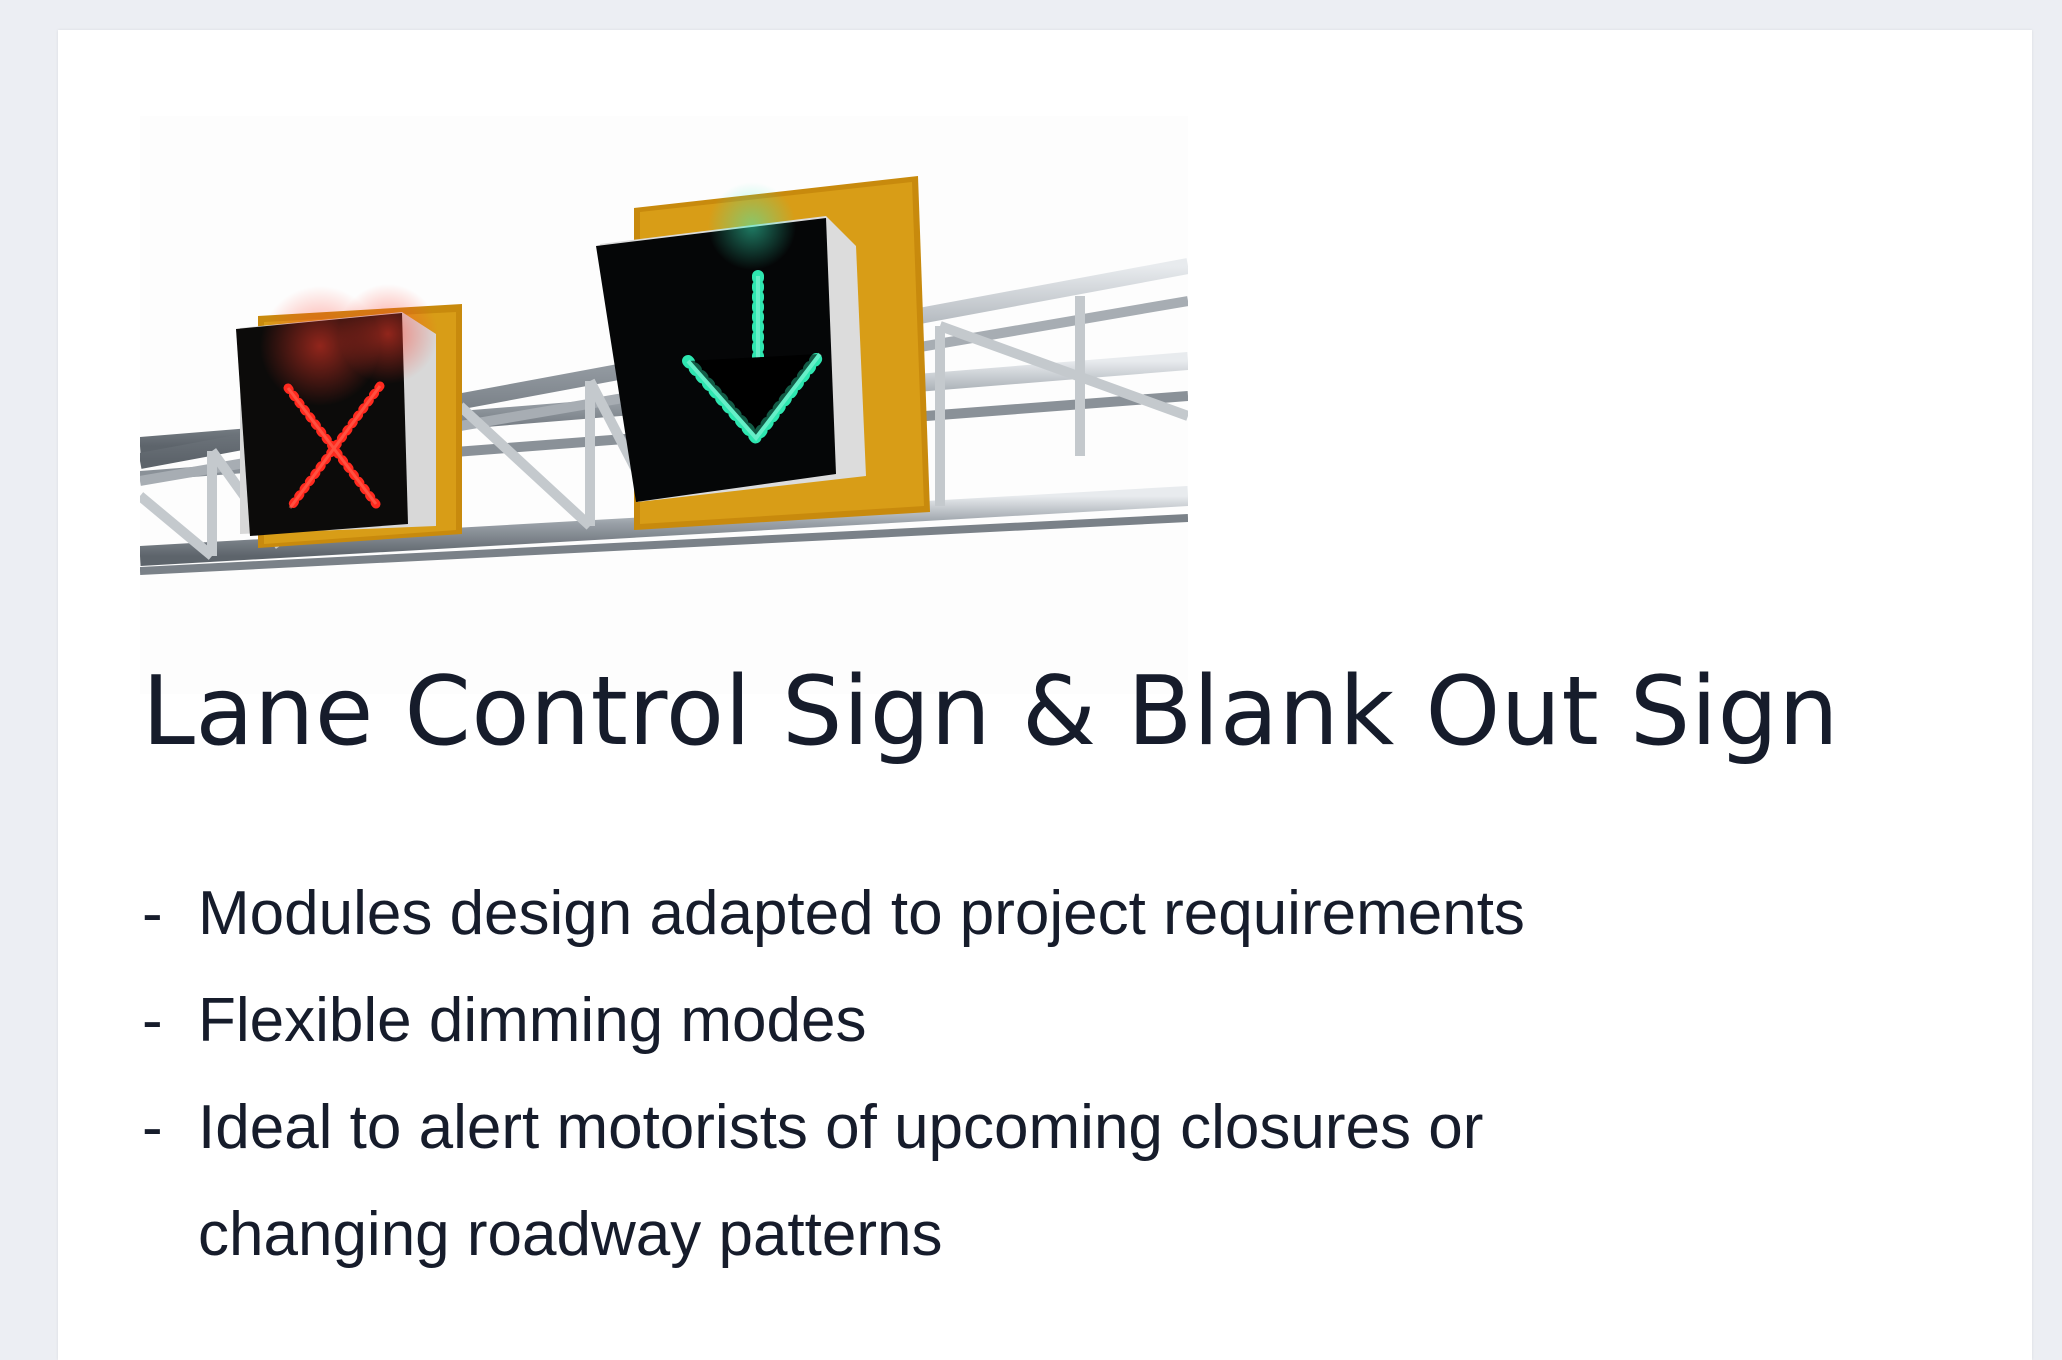  Describe the element at coordinates (991, 712) in the screenshot. I see `product-title: Lane Control Sign & Blank Out Sign` at that location.